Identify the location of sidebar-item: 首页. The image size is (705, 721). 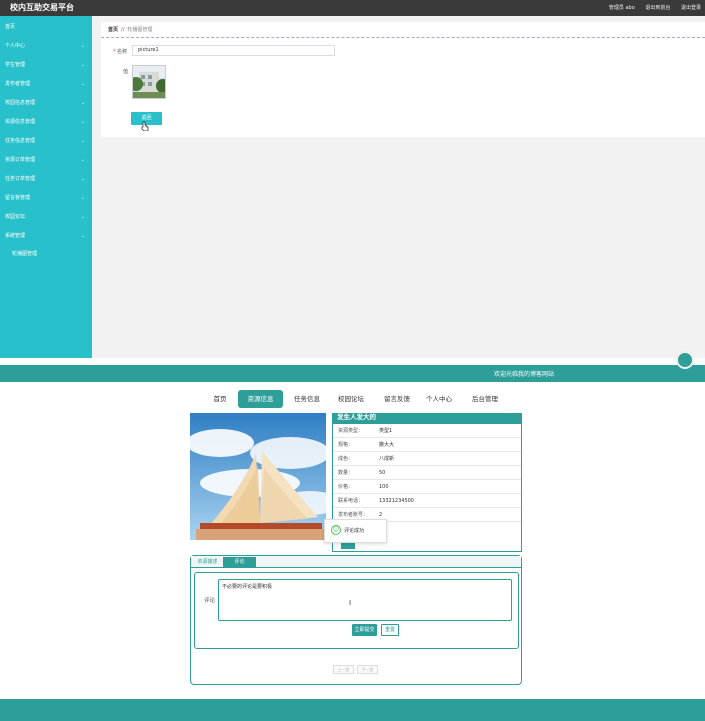
(46, 27).